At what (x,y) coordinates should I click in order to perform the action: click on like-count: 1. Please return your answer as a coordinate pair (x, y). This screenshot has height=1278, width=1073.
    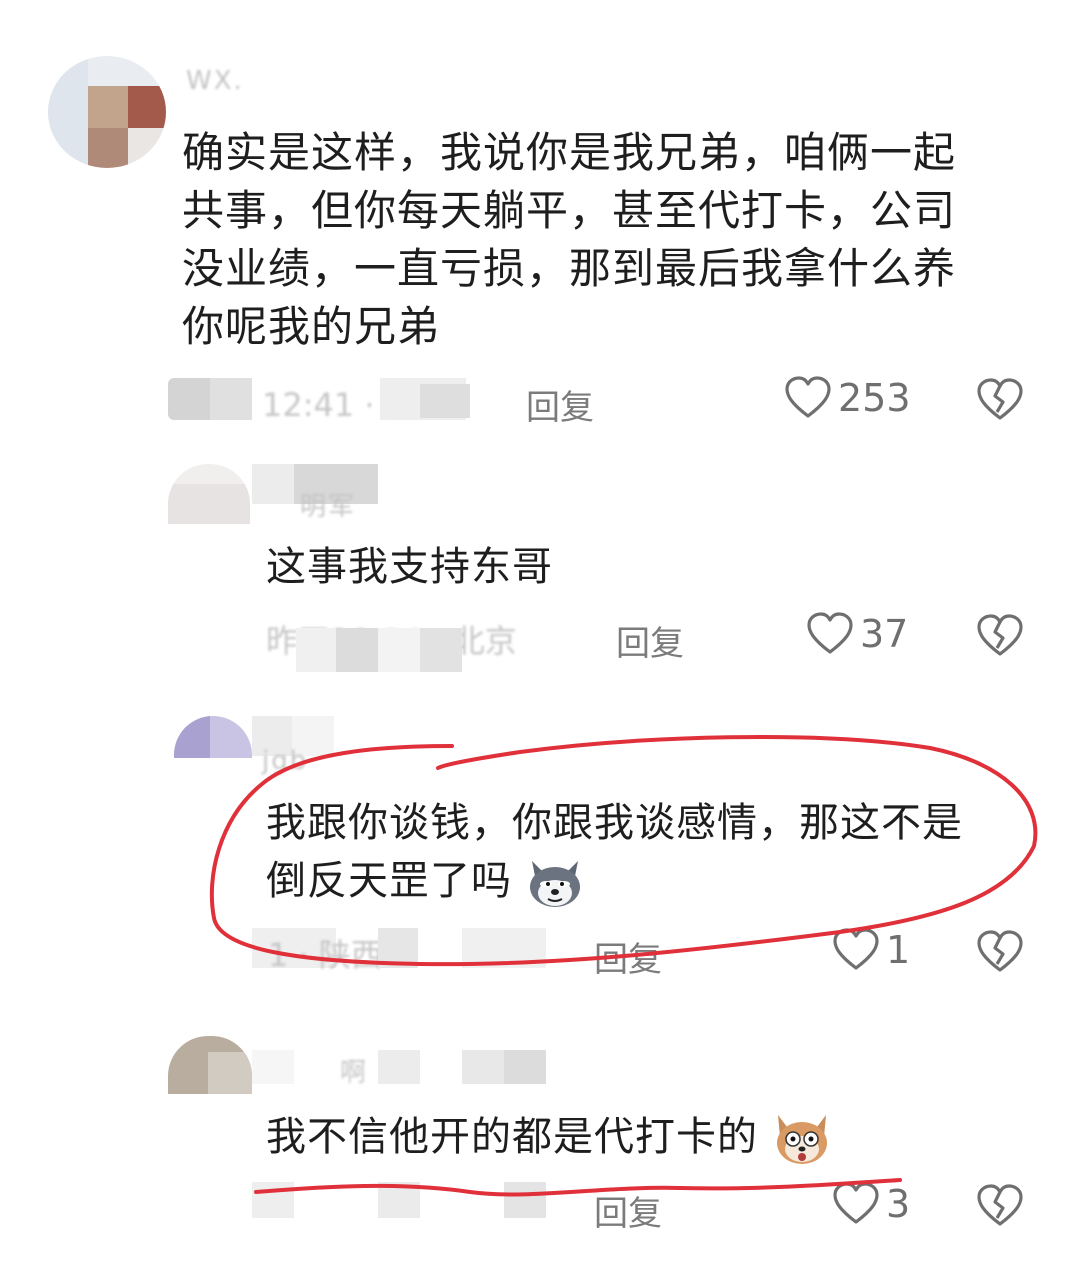
    Looking at the image, I should click on (898, 950).